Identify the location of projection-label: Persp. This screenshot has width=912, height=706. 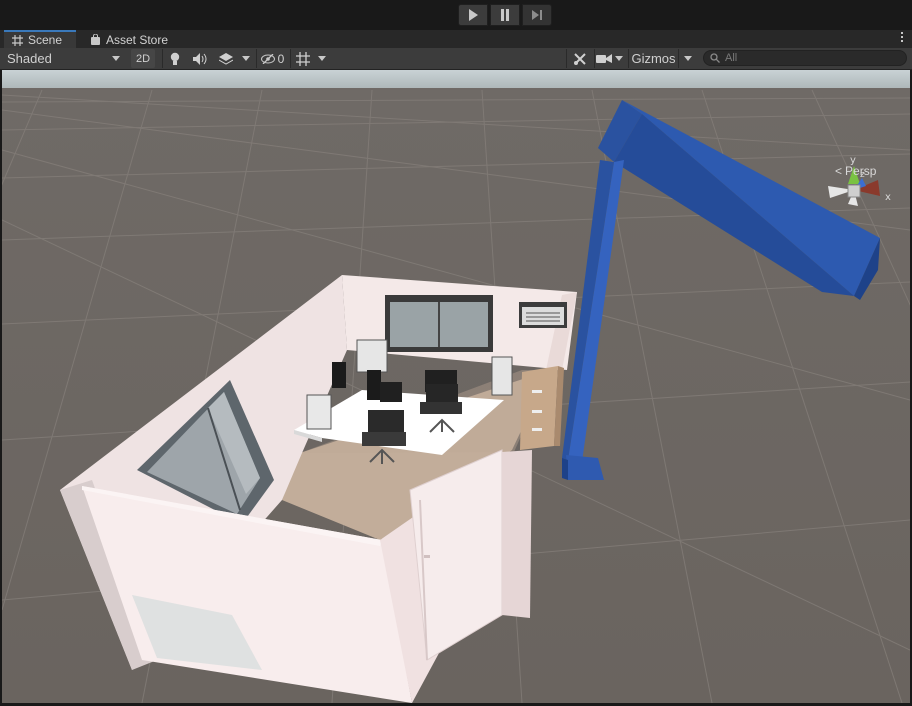
(861, 171).